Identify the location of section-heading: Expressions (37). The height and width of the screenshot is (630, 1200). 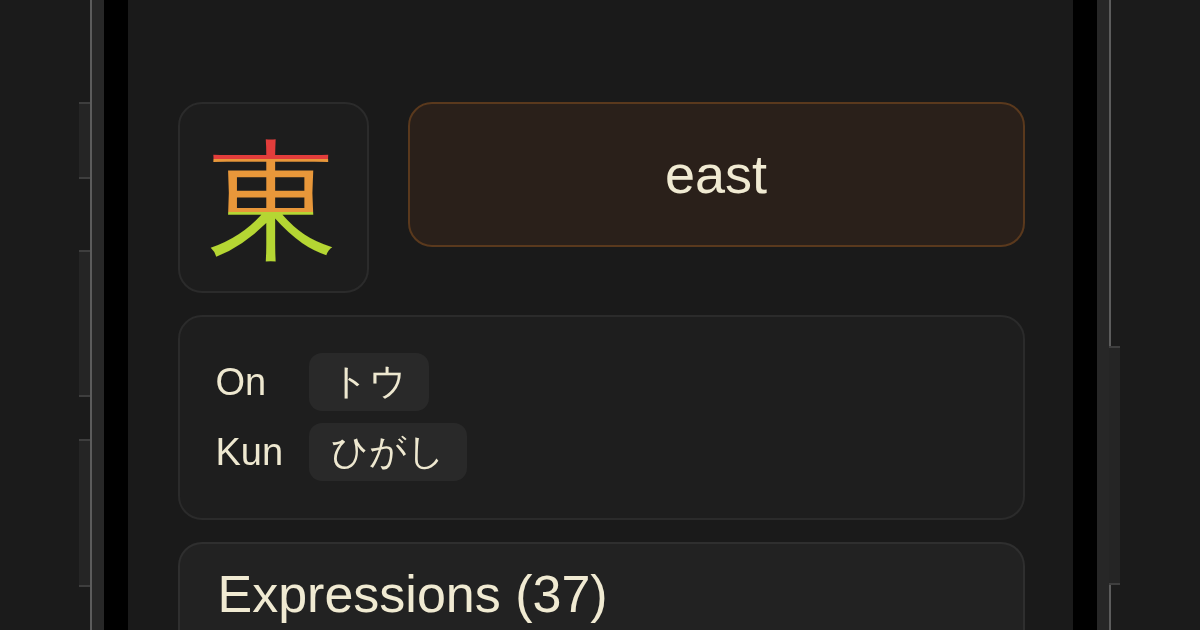
(413, 595).